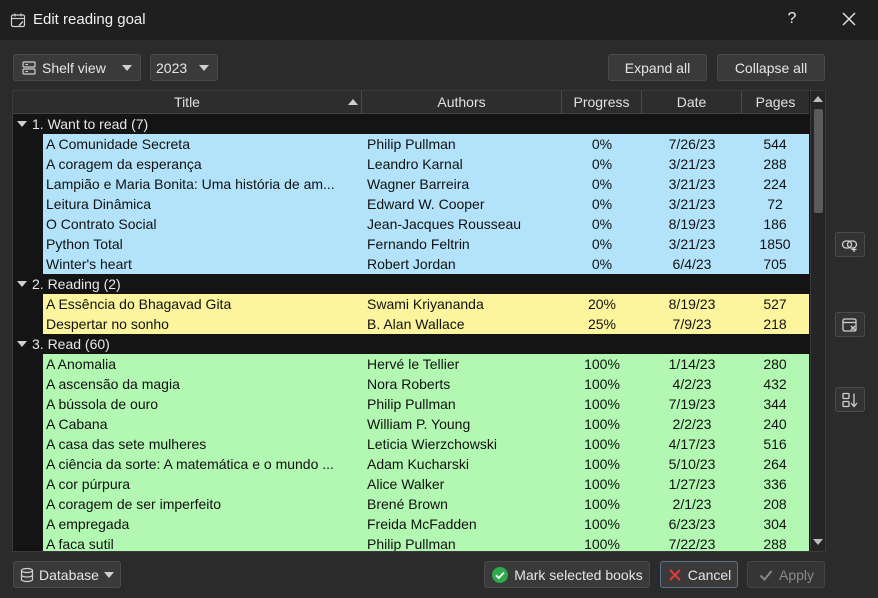 The width and height of the screenshot is (878, 598). Describe the element at coordinates (775, 384) in the screenshot. I see `cell-pages: 432` at that location.